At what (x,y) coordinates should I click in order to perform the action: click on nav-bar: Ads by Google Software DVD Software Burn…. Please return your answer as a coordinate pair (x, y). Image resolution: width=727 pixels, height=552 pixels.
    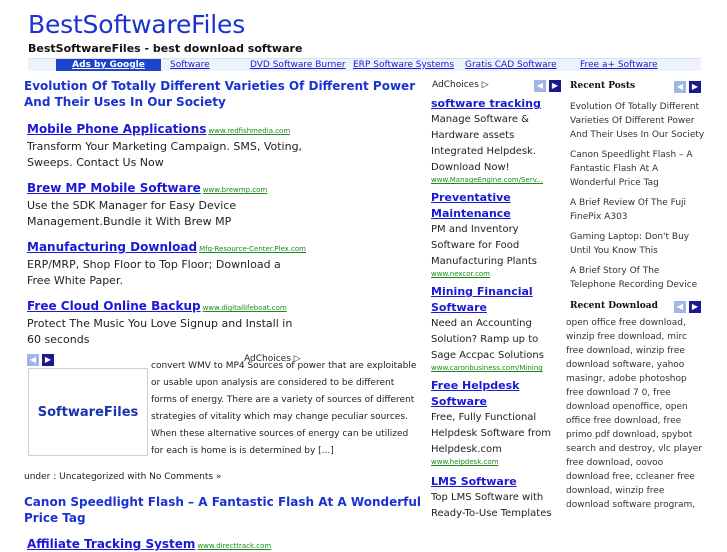
    Looking at the image, I should click on (364, 64).